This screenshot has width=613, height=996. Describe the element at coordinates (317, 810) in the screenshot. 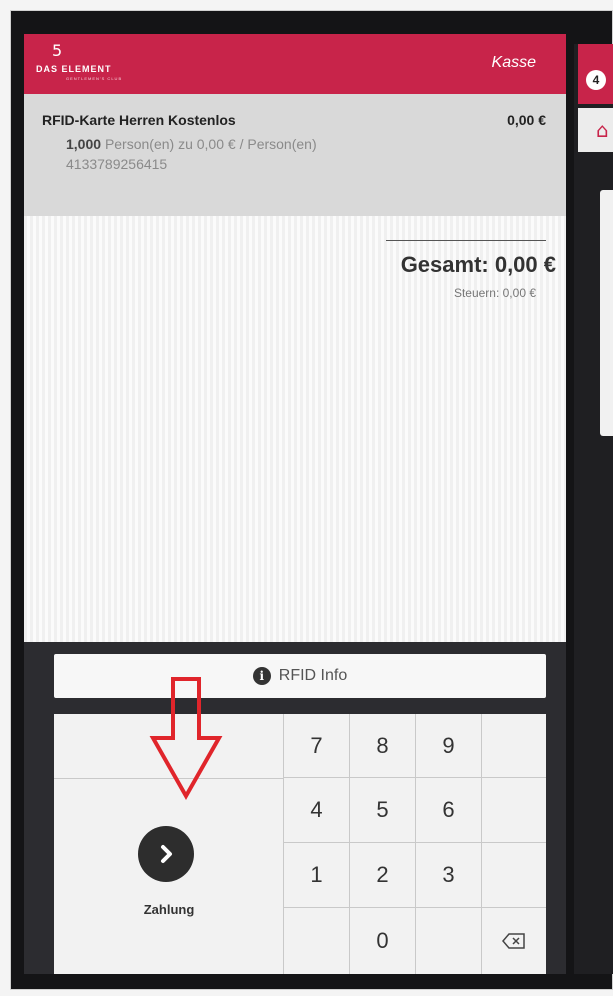

I see `key-4: 4` at that location.